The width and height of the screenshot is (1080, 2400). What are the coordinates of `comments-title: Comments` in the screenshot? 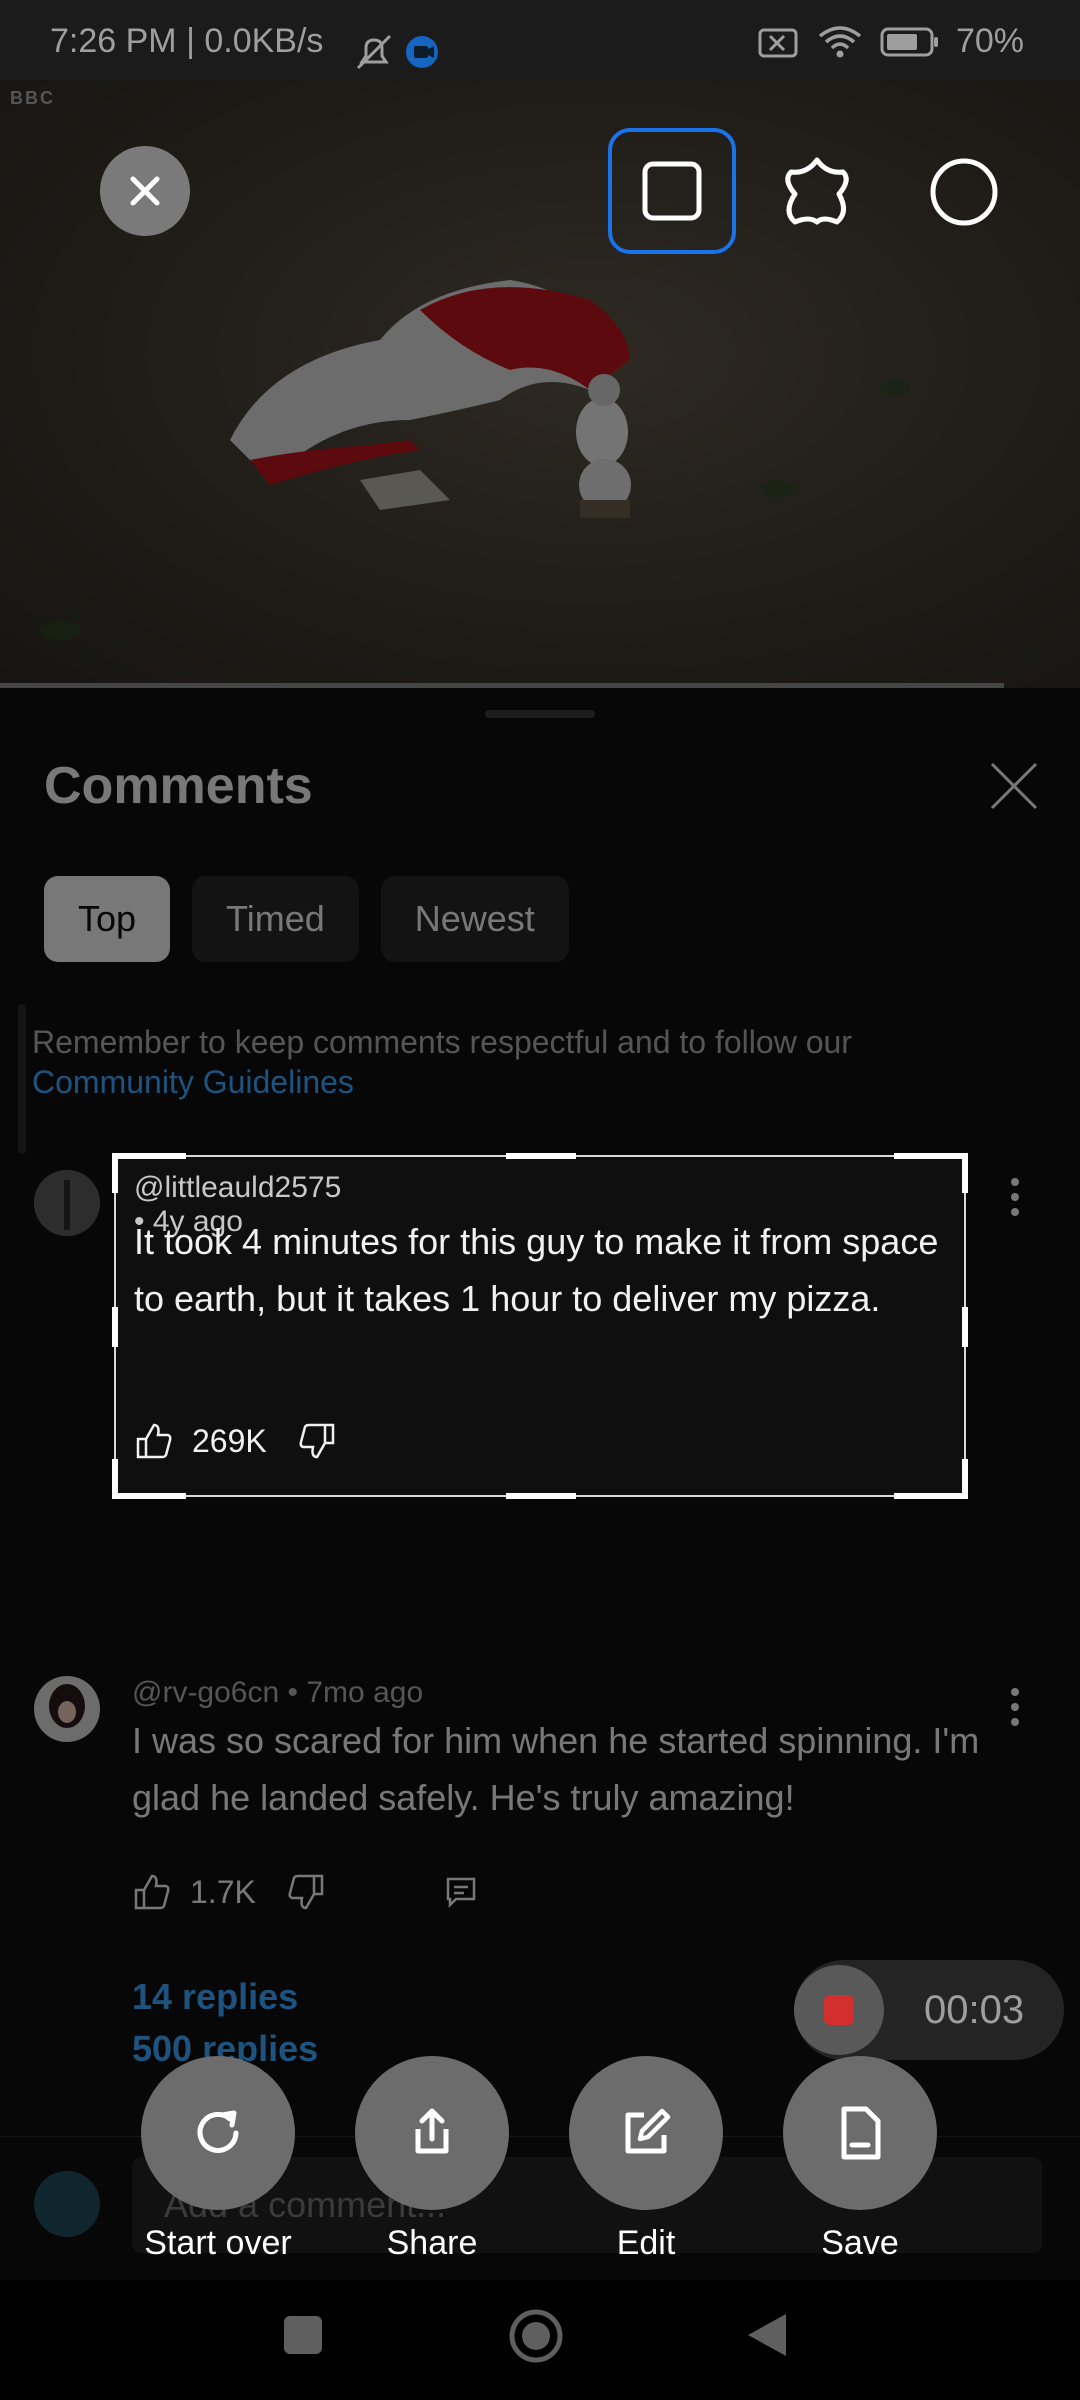 It's located at (178, 786).